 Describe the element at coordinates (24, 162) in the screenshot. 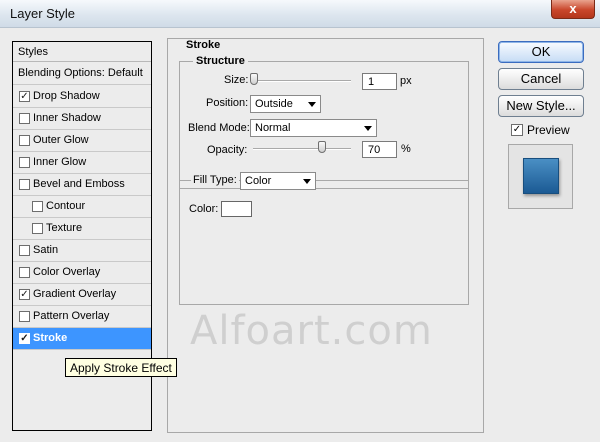

I see `inner-glow-checkbox` at that location.